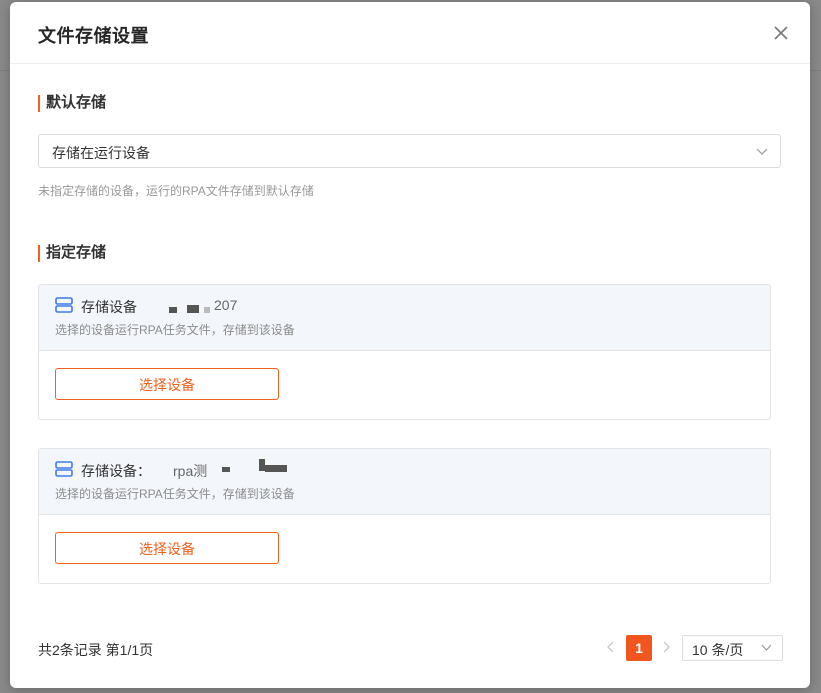 This screenshot has height=693, width=821. What do you see at coordinates (93, 36) in the screenshot?
I see `dialog-title: 文件存储设置` at bounding box center [93, 36].